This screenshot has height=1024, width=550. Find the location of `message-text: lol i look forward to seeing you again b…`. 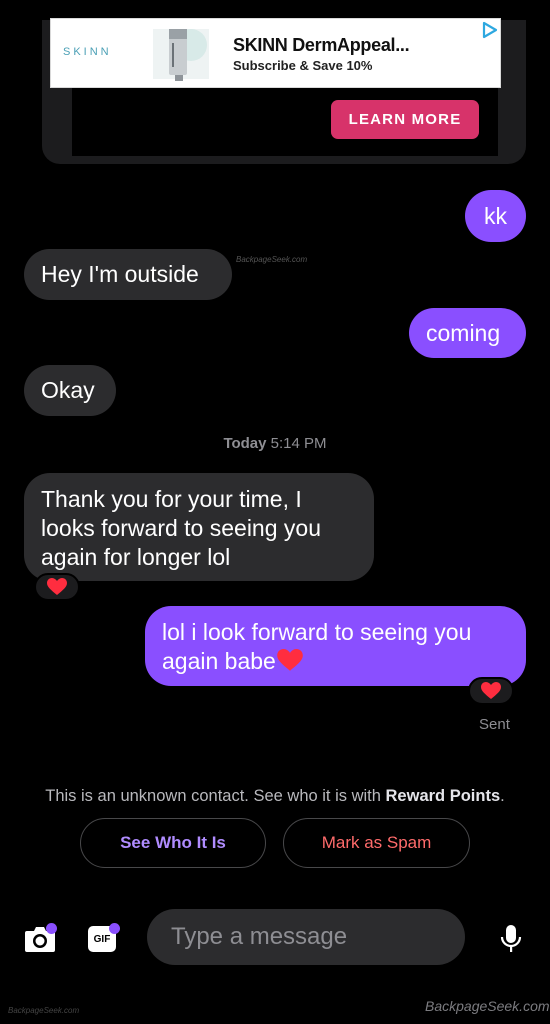

message-text: lol i look forward to seeing you again b… is located at coordinates (317, 646).